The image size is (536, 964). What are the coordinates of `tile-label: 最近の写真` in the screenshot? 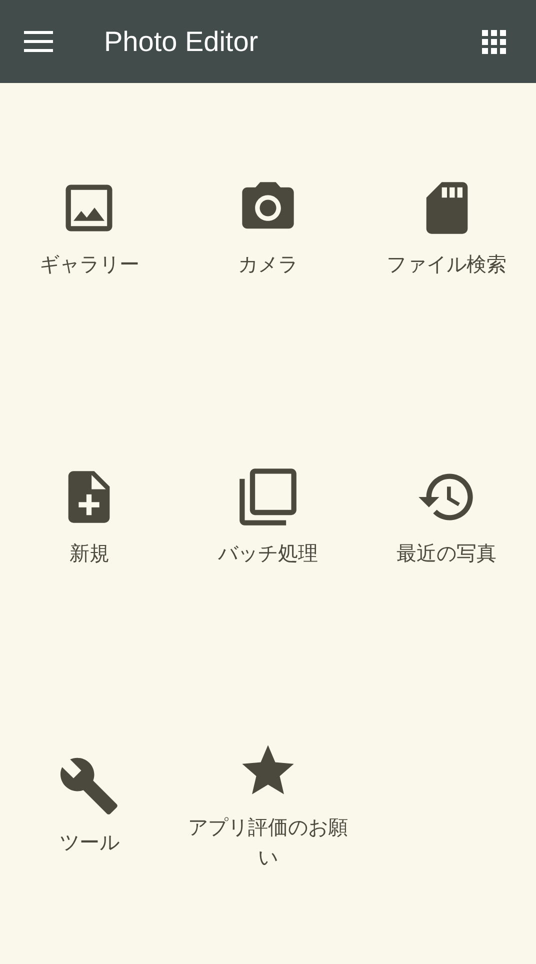 It's located at (446, 553).